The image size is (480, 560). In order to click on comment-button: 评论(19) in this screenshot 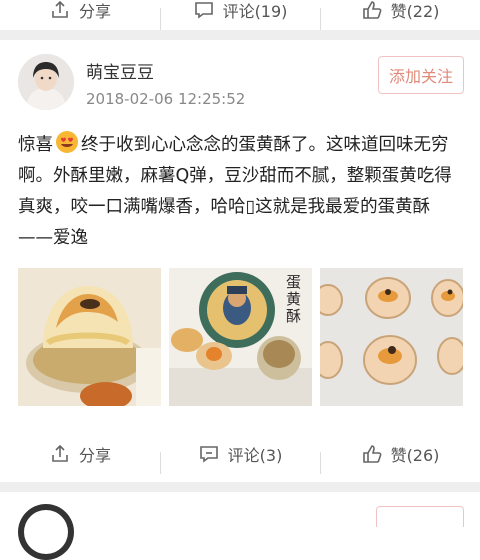, I will do `click(240, 15)`.